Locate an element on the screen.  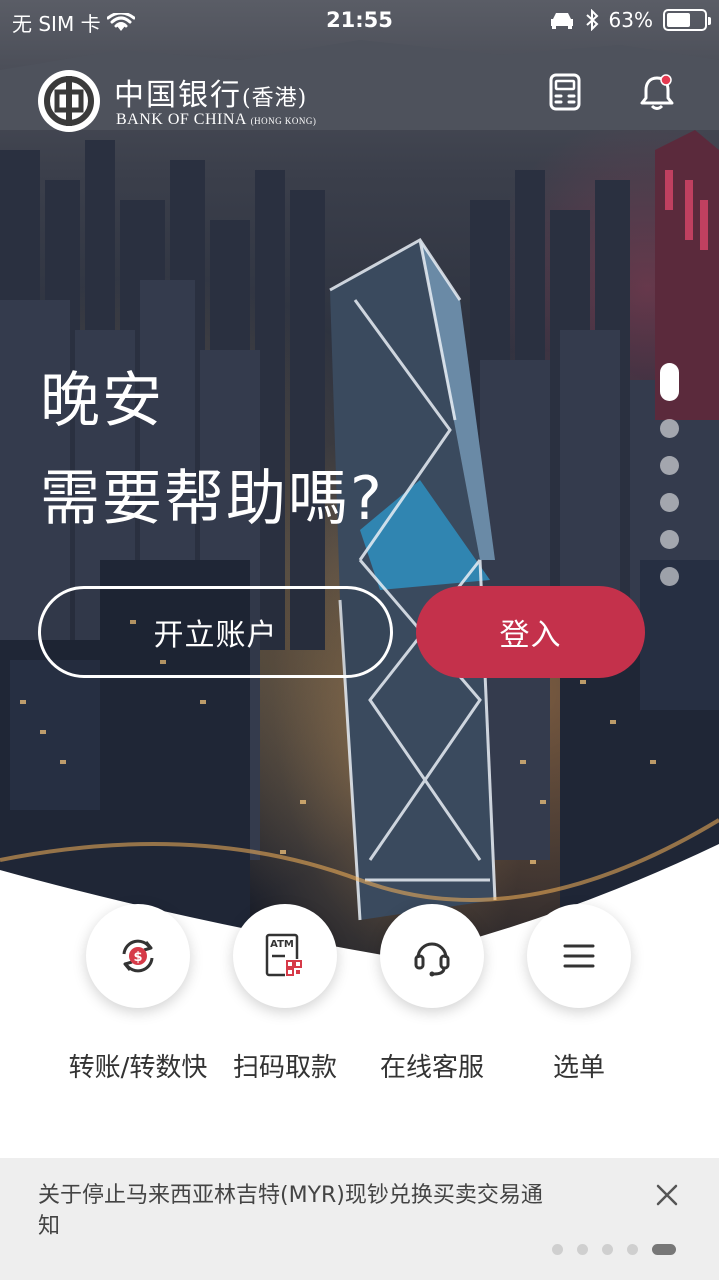
battery-fill is located at coordinates (678, 20).